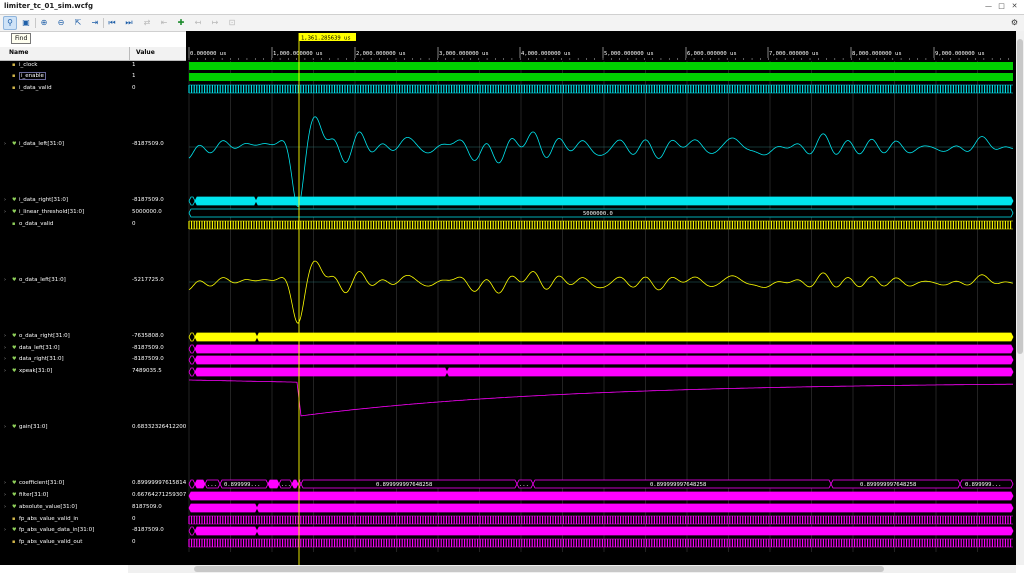  What do you see at coordinates (36, 371) in the screenshot?
I see `signal-name: xpeak[31:0]` at bounding box center [36, 371].